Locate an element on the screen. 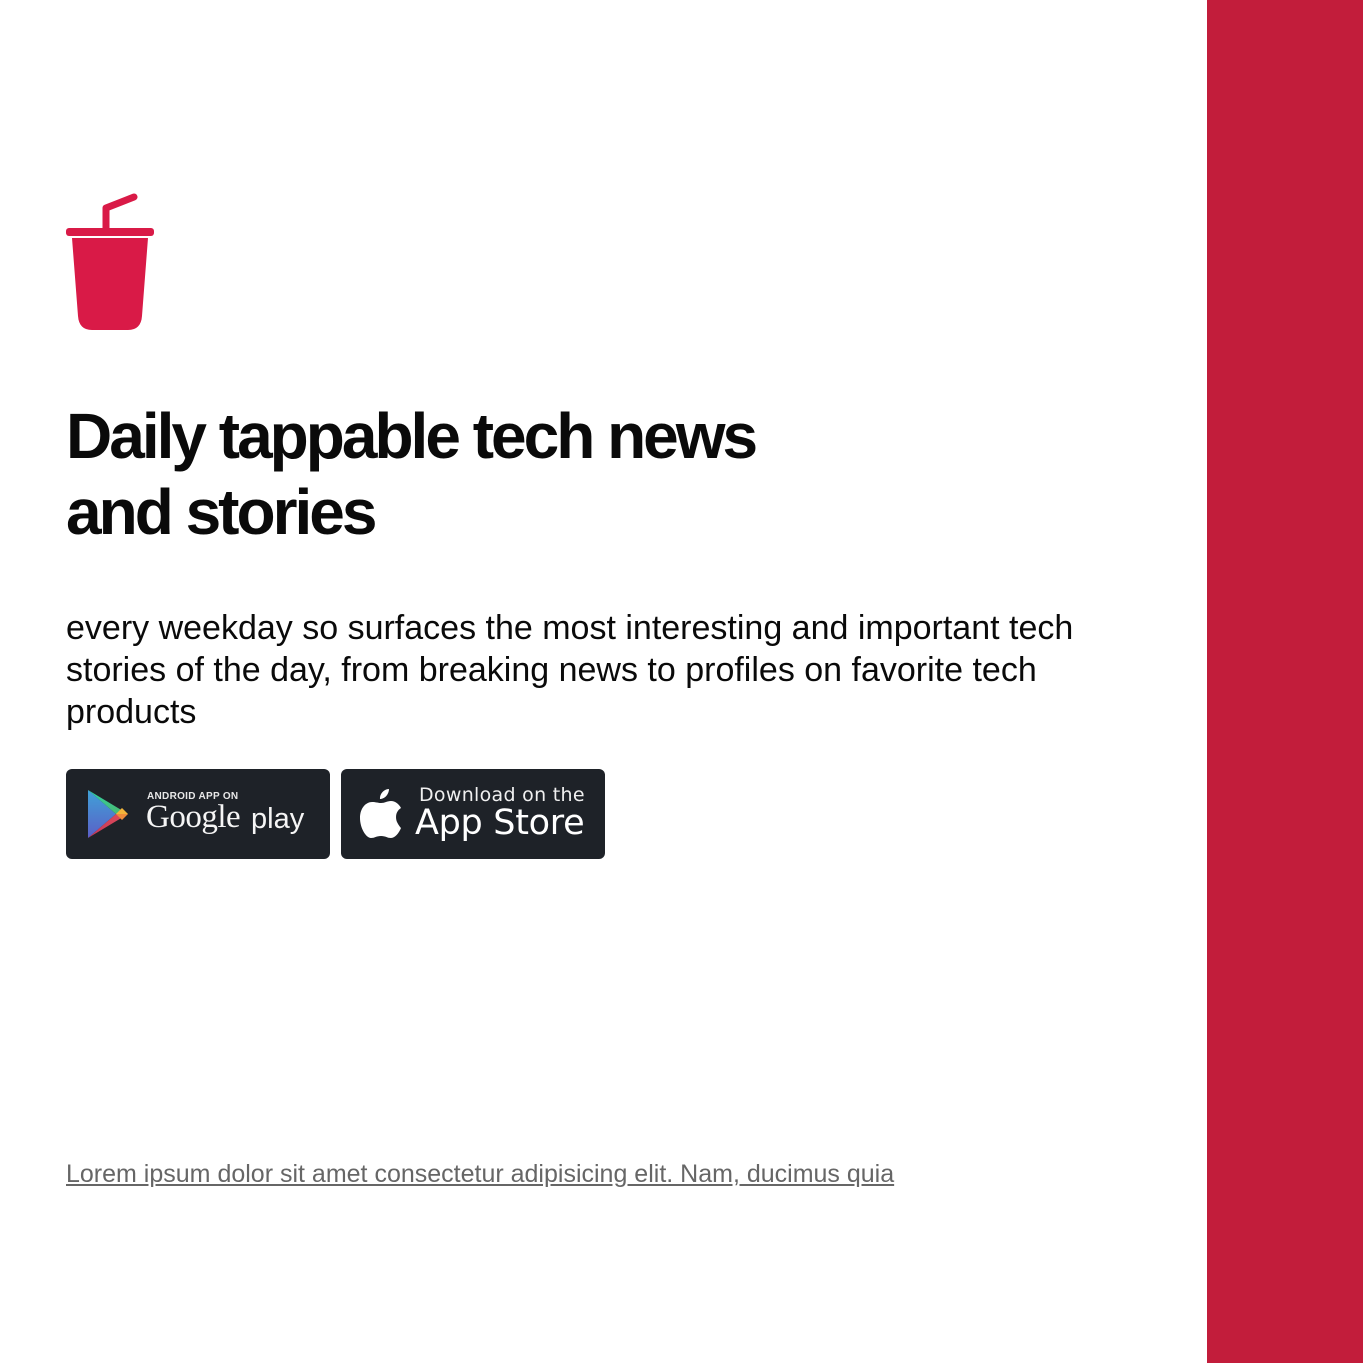 The image size is (1363, 1363). google-play-icon is located at coordinates (108, 814).